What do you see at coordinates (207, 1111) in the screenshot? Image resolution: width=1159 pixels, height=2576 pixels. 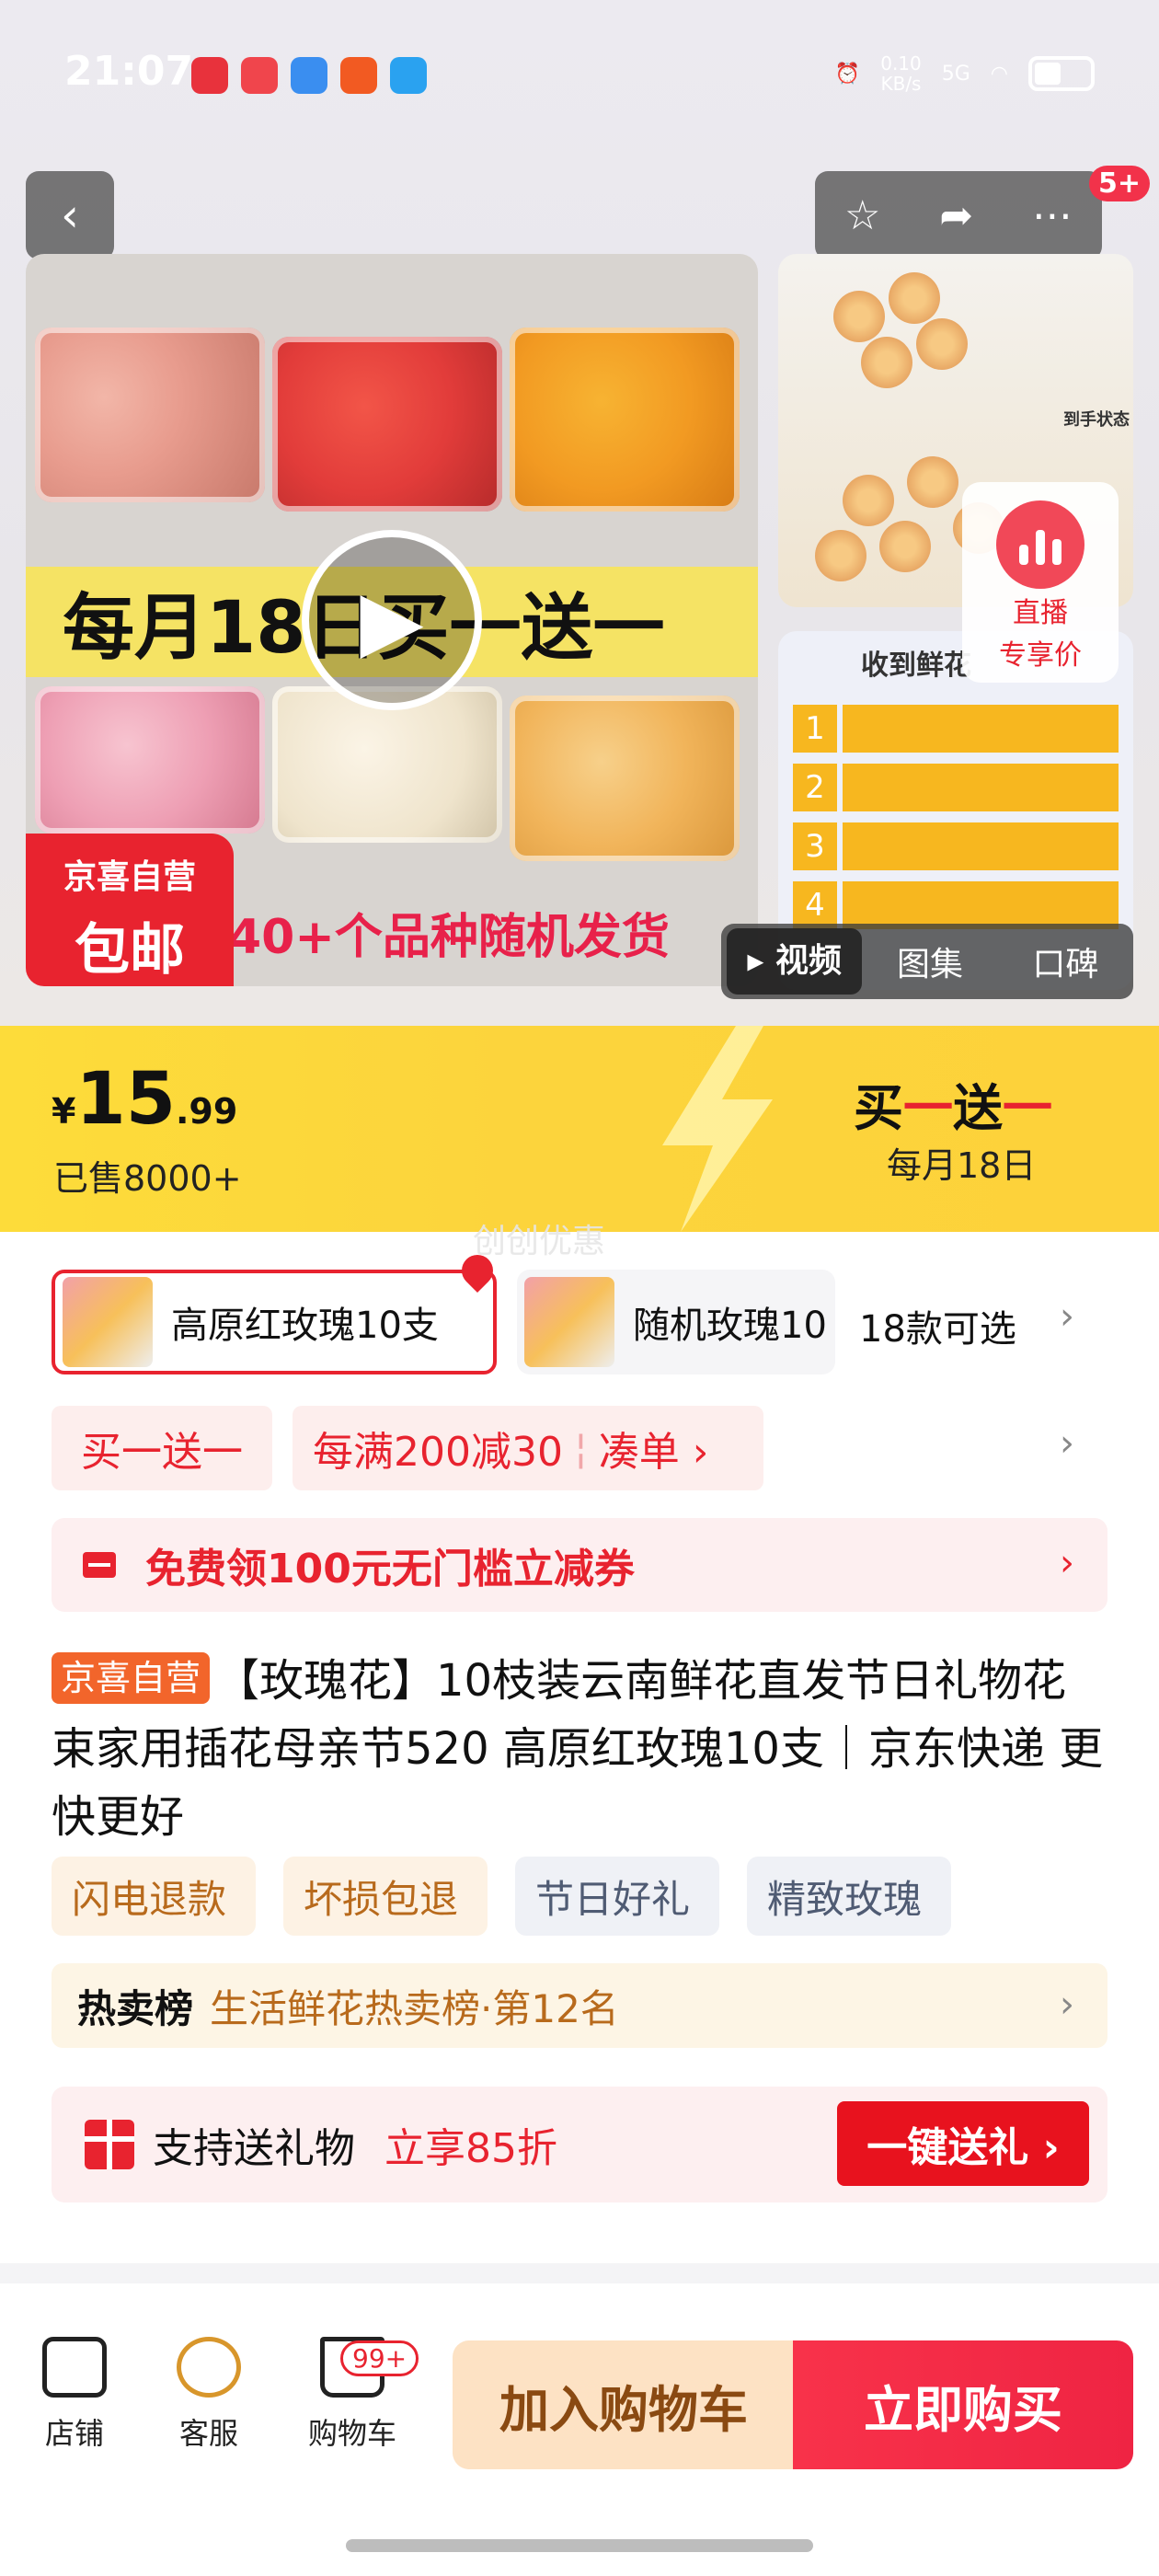 I see `price-decimal: .99` at bounding box center [207, 1111].